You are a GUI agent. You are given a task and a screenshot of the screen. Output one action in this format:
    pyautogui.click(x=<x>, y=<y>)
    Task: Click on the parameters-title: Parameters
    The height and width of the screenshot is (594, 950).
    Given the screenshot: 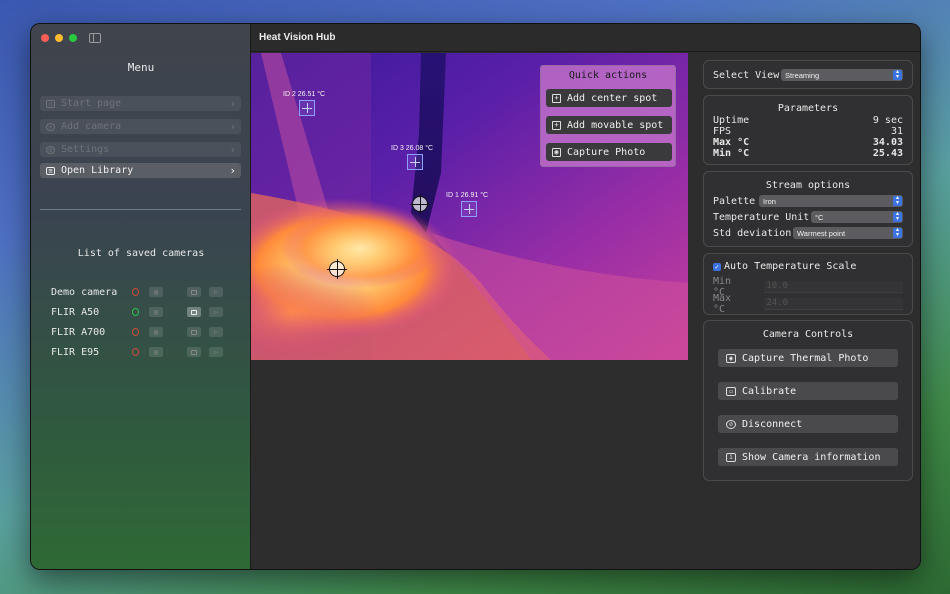 What is the action you would take?
    pyautogui.click(x=808, y=108)
    